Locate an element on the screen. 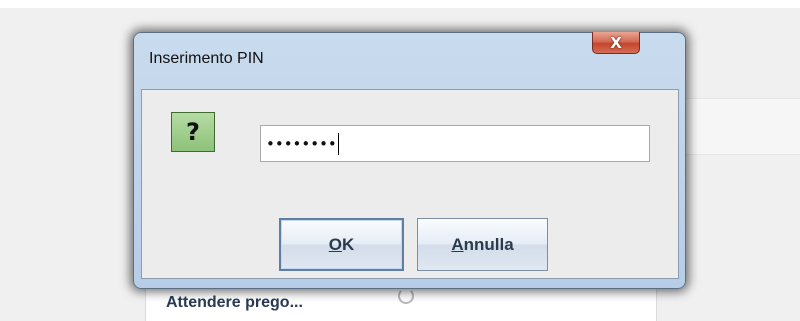 The width and height of the screenshot is (800, 321). dialog-title: Inserimento PIN is located at coordinates (206, 58).